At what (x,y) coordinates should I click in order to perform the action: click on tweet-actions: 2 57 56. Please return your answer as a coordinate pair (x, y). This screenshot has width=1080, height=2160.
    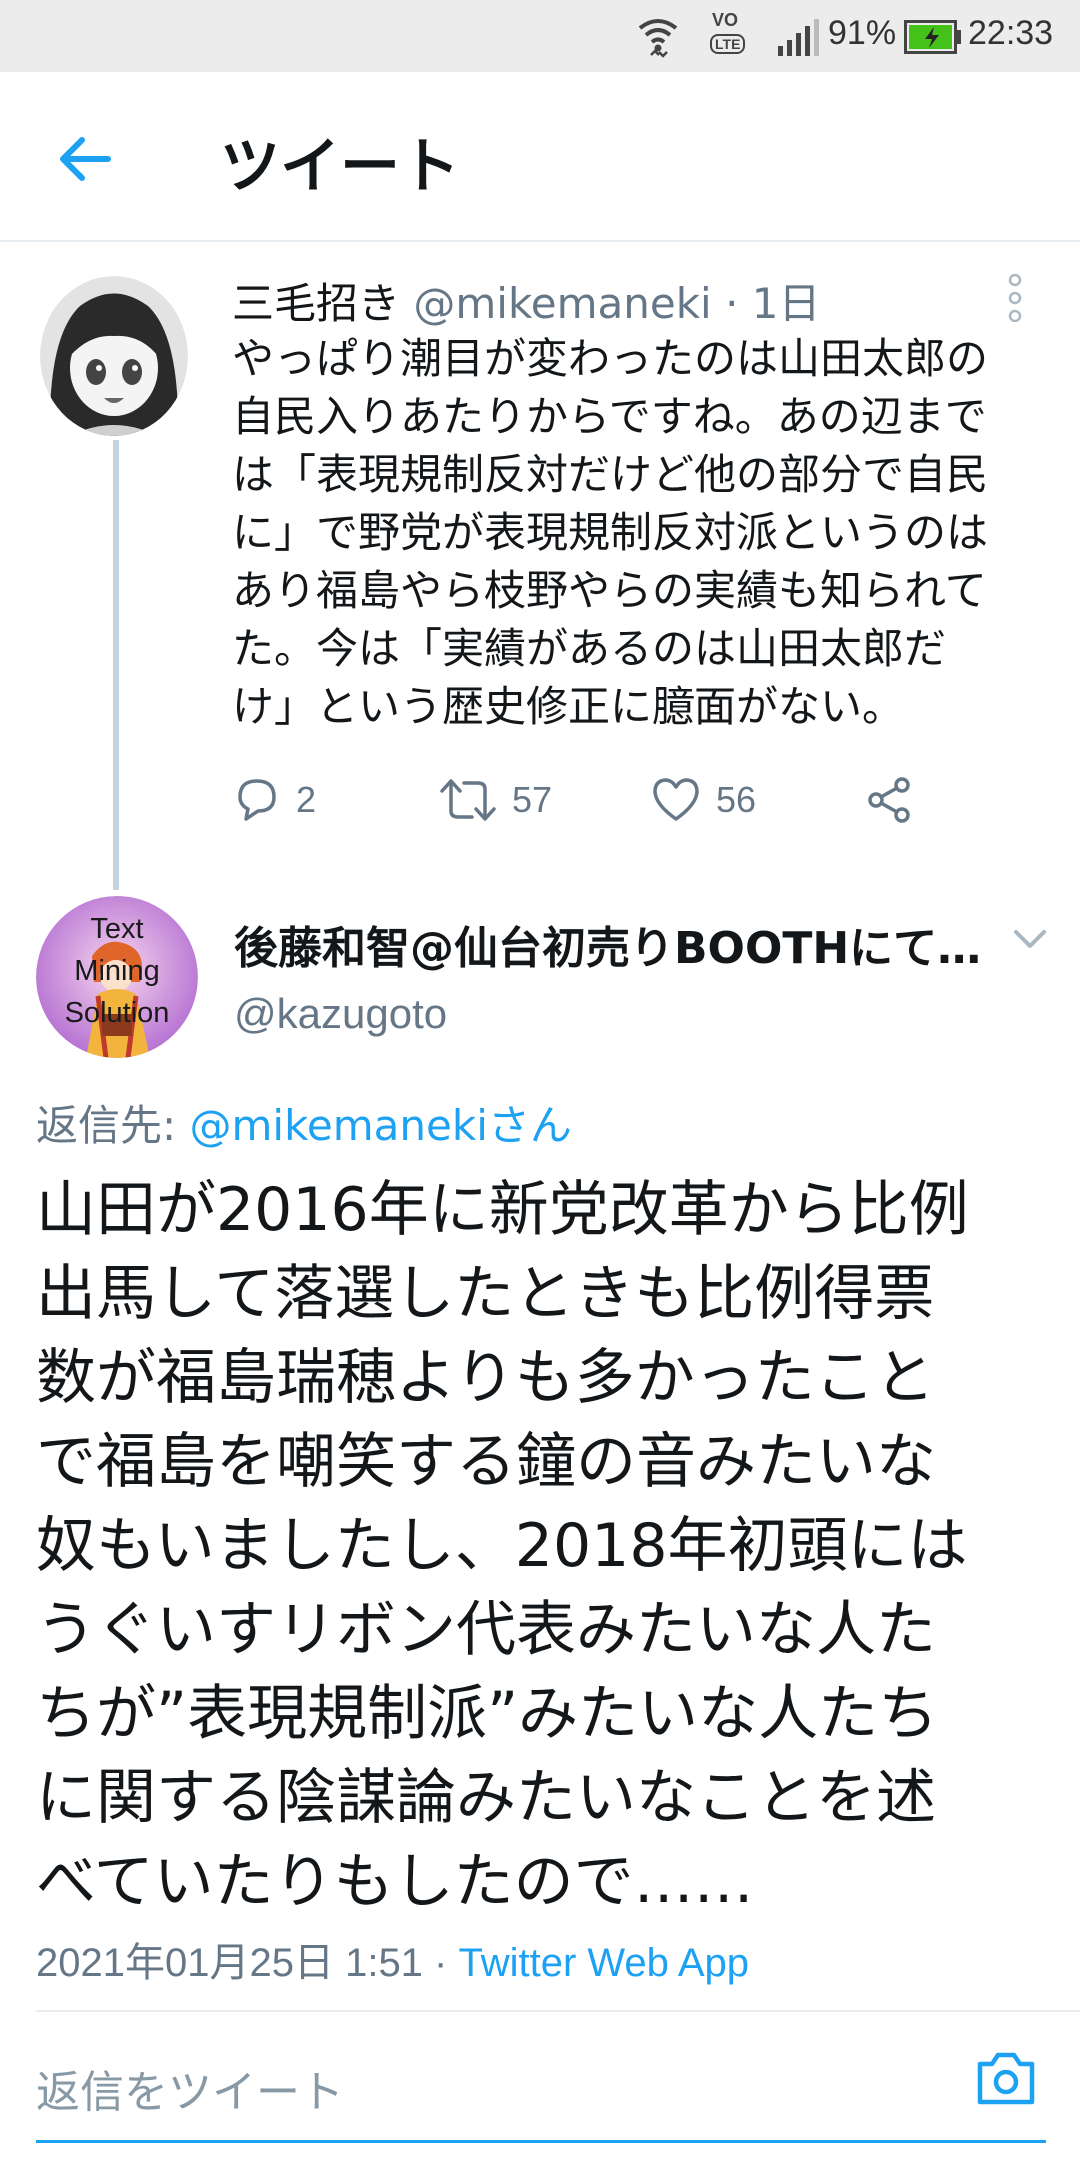
    Looking at the image, I should click on (642, 800).